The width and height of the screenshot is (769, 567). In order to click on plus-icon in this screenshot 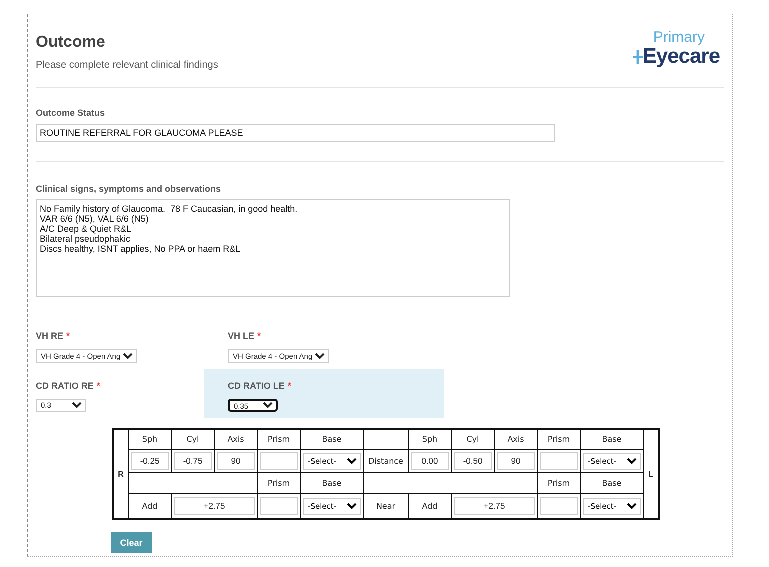, I will do `click(637, 57)`.